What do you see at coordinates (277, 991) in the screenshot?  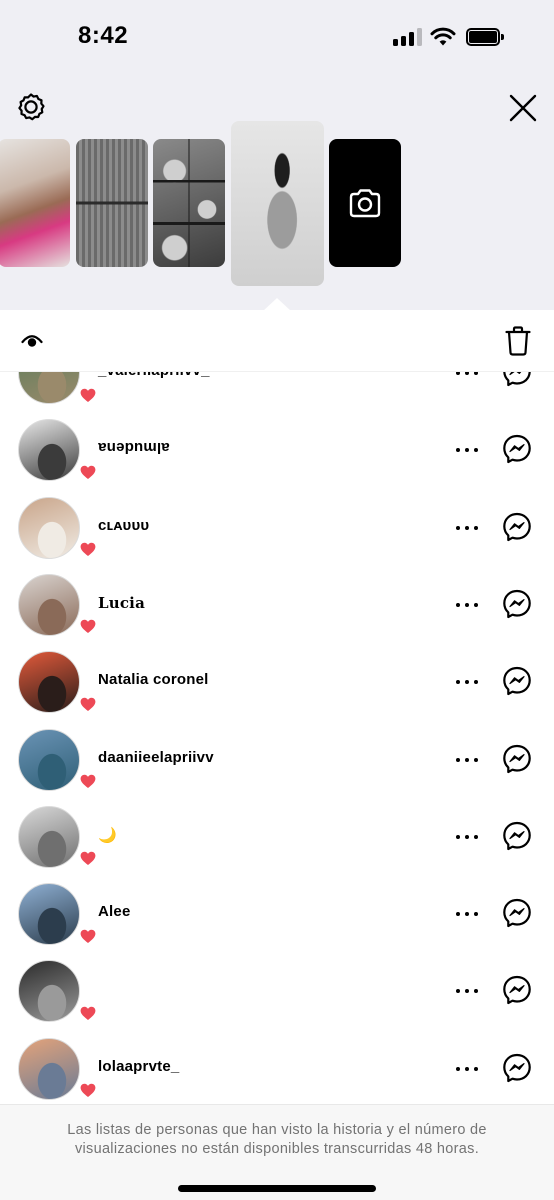 I see `viewer-row` at bounding box center [277, 991].